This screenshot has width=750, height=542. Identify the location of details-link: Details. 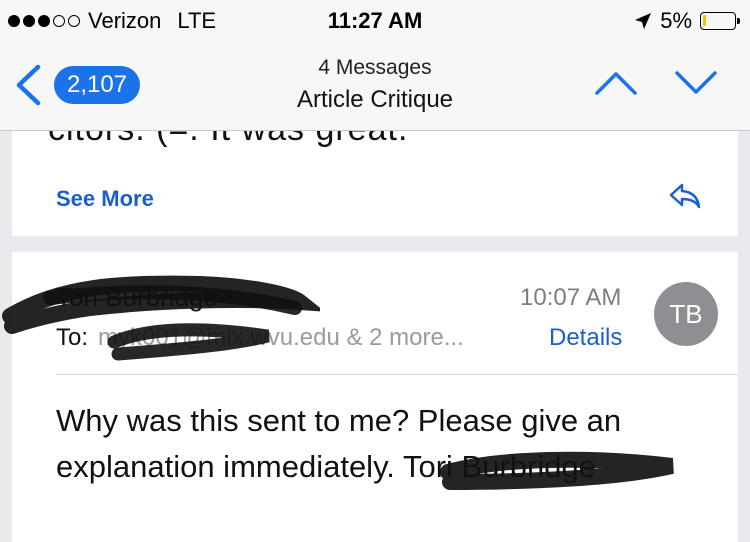
(585, 338).